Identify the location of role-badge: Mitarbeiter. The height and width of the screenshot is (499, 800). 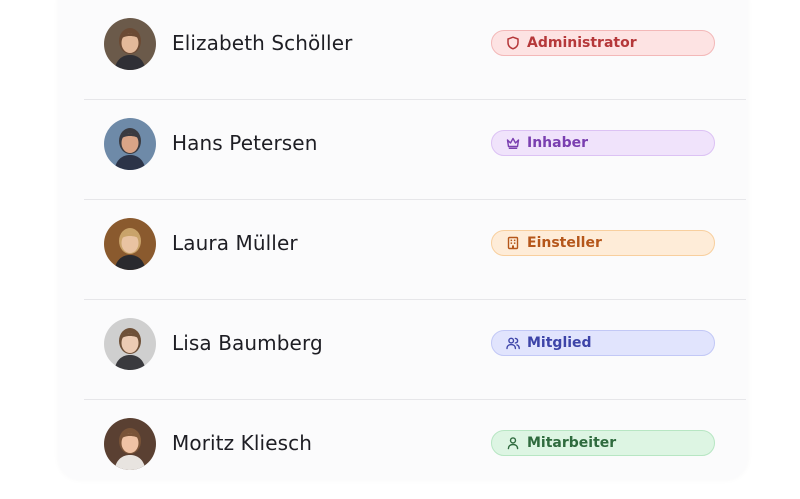
(603, 443).